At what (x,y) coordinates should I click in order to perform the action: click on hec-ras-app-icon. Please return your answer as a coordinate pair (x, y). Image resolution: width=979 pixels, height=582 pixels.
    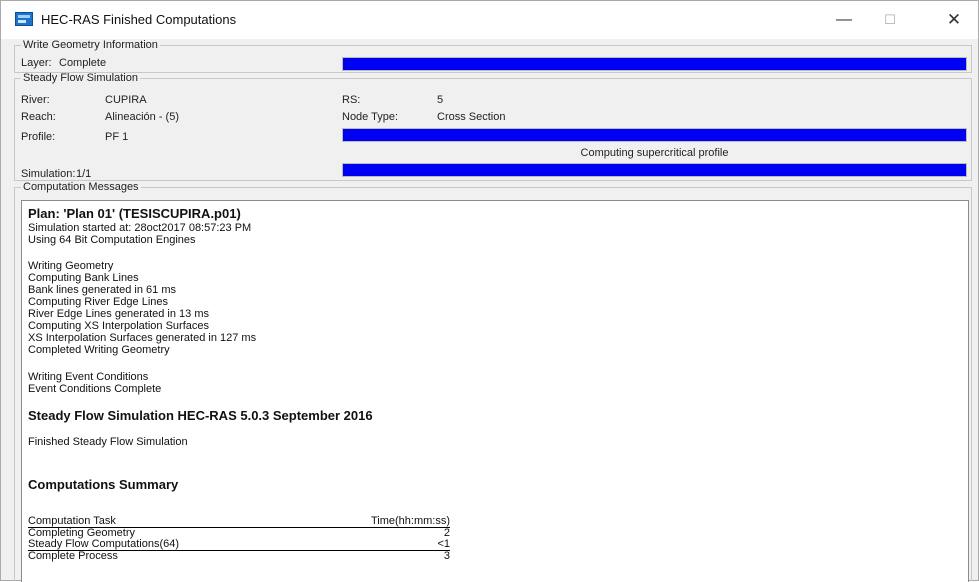
    Looking at the image, I should click on (24, 19).